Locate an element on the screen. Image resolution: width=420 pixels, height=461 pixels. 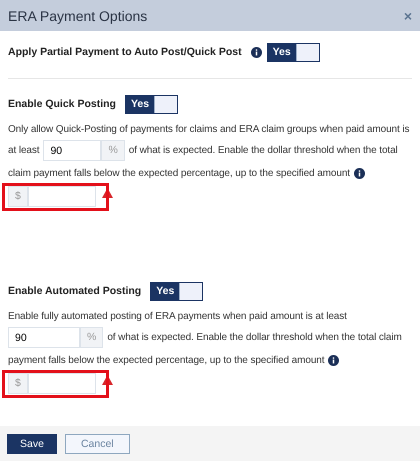
description-text: at least is located at coordinates (24, 150).